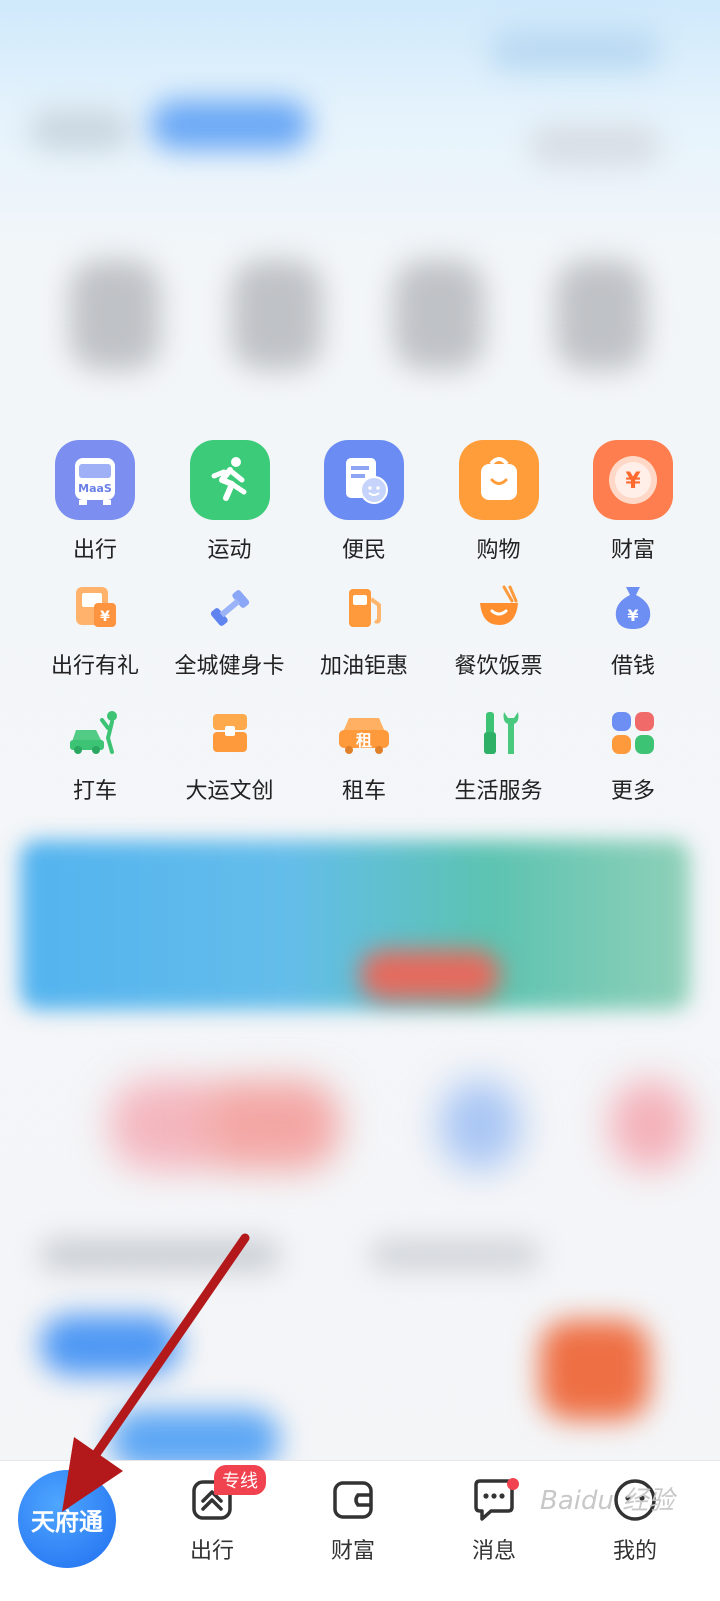 The width and height of the screenshot is (720, 1601). What do you see at coordinates (95, 608) in the screenshot?
I see `gift-card-icon: ¥` at bounding box center [95, 608].